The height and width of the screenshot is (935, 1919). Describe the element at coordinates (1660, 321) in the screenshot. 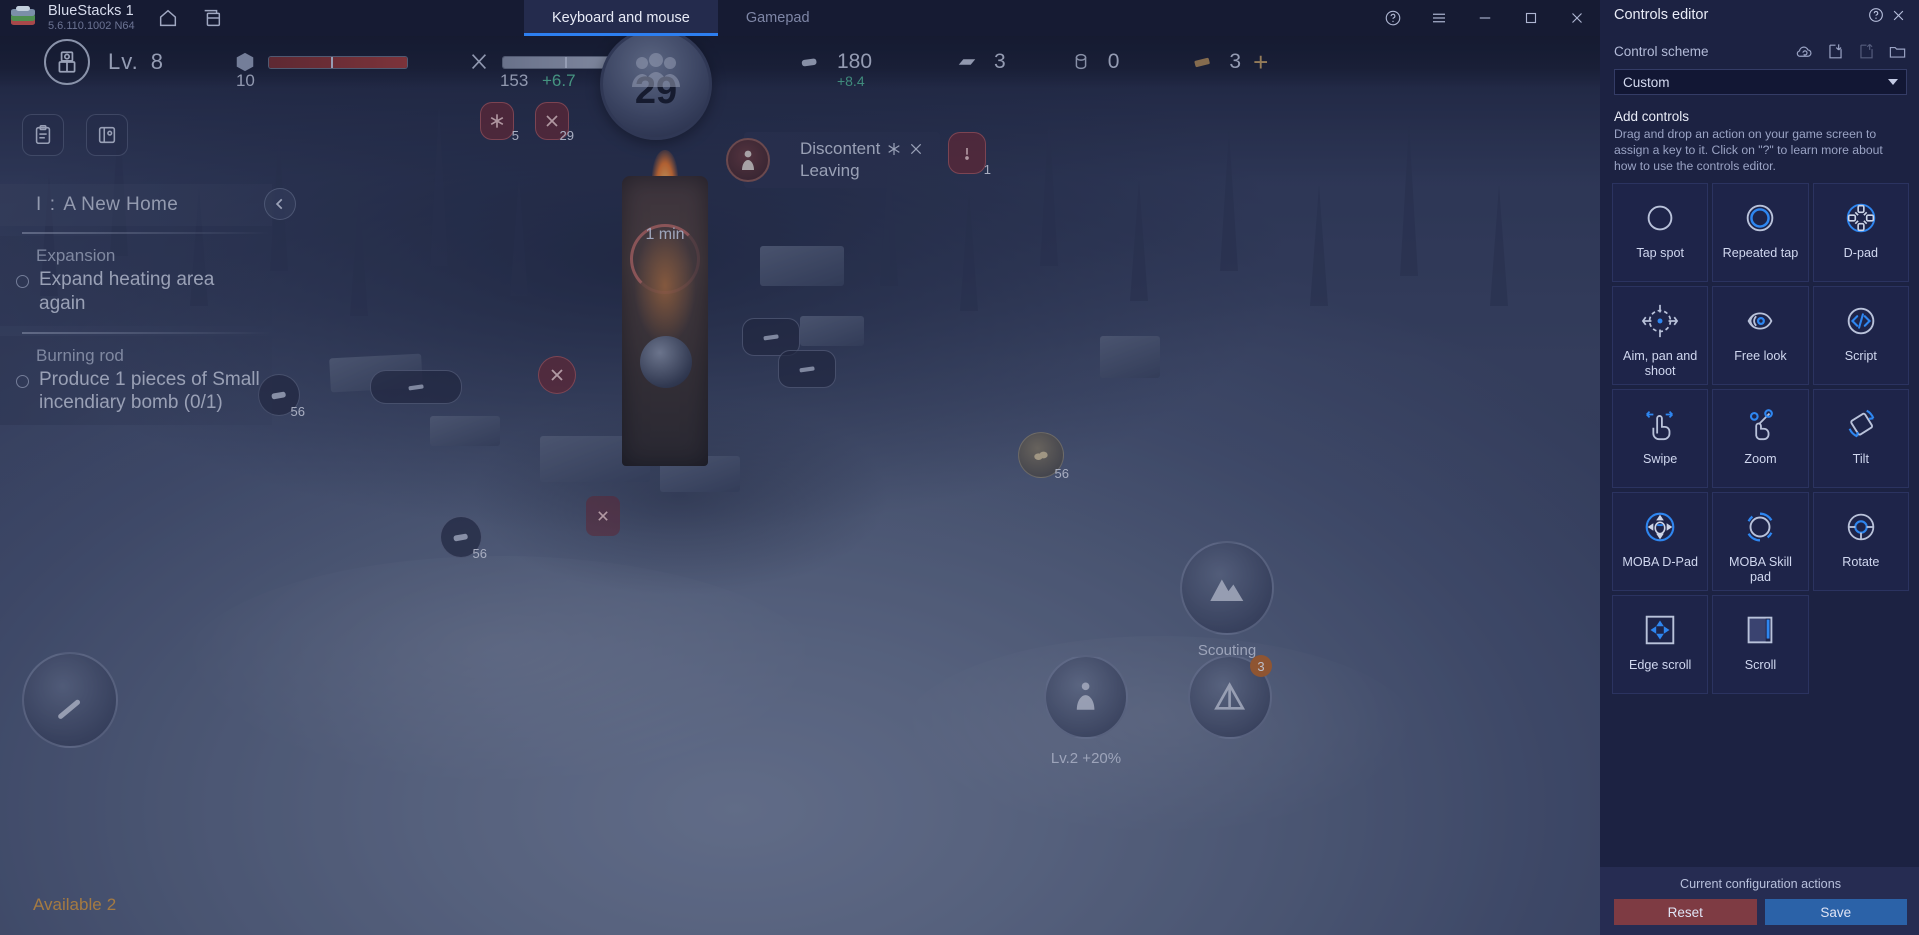

I see `aim-pan-shoot-icon` at that location.